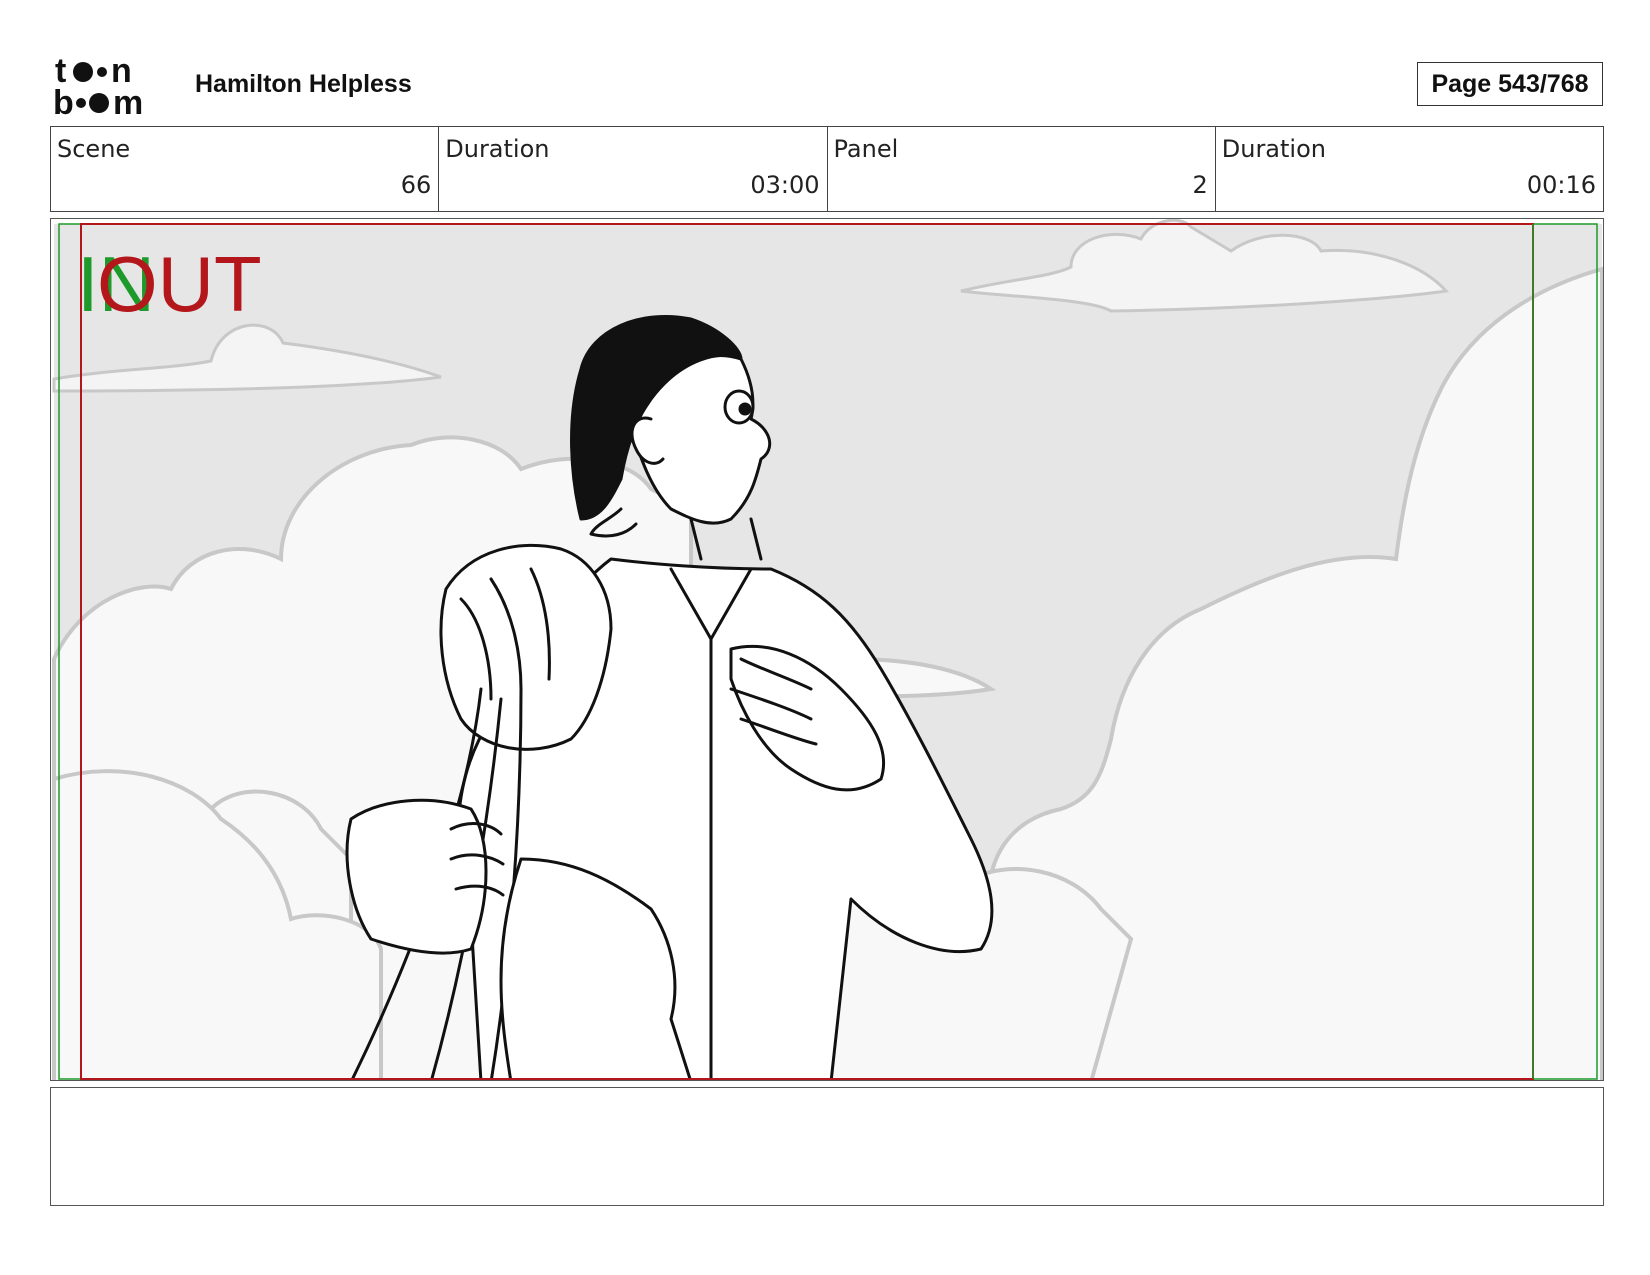 The width and height of the screenshot is (1650, 1275). What do you see at coordinates (866, 149) in the screenshot?
I see `panel-label: Panel` at bounding box center [866, 149].